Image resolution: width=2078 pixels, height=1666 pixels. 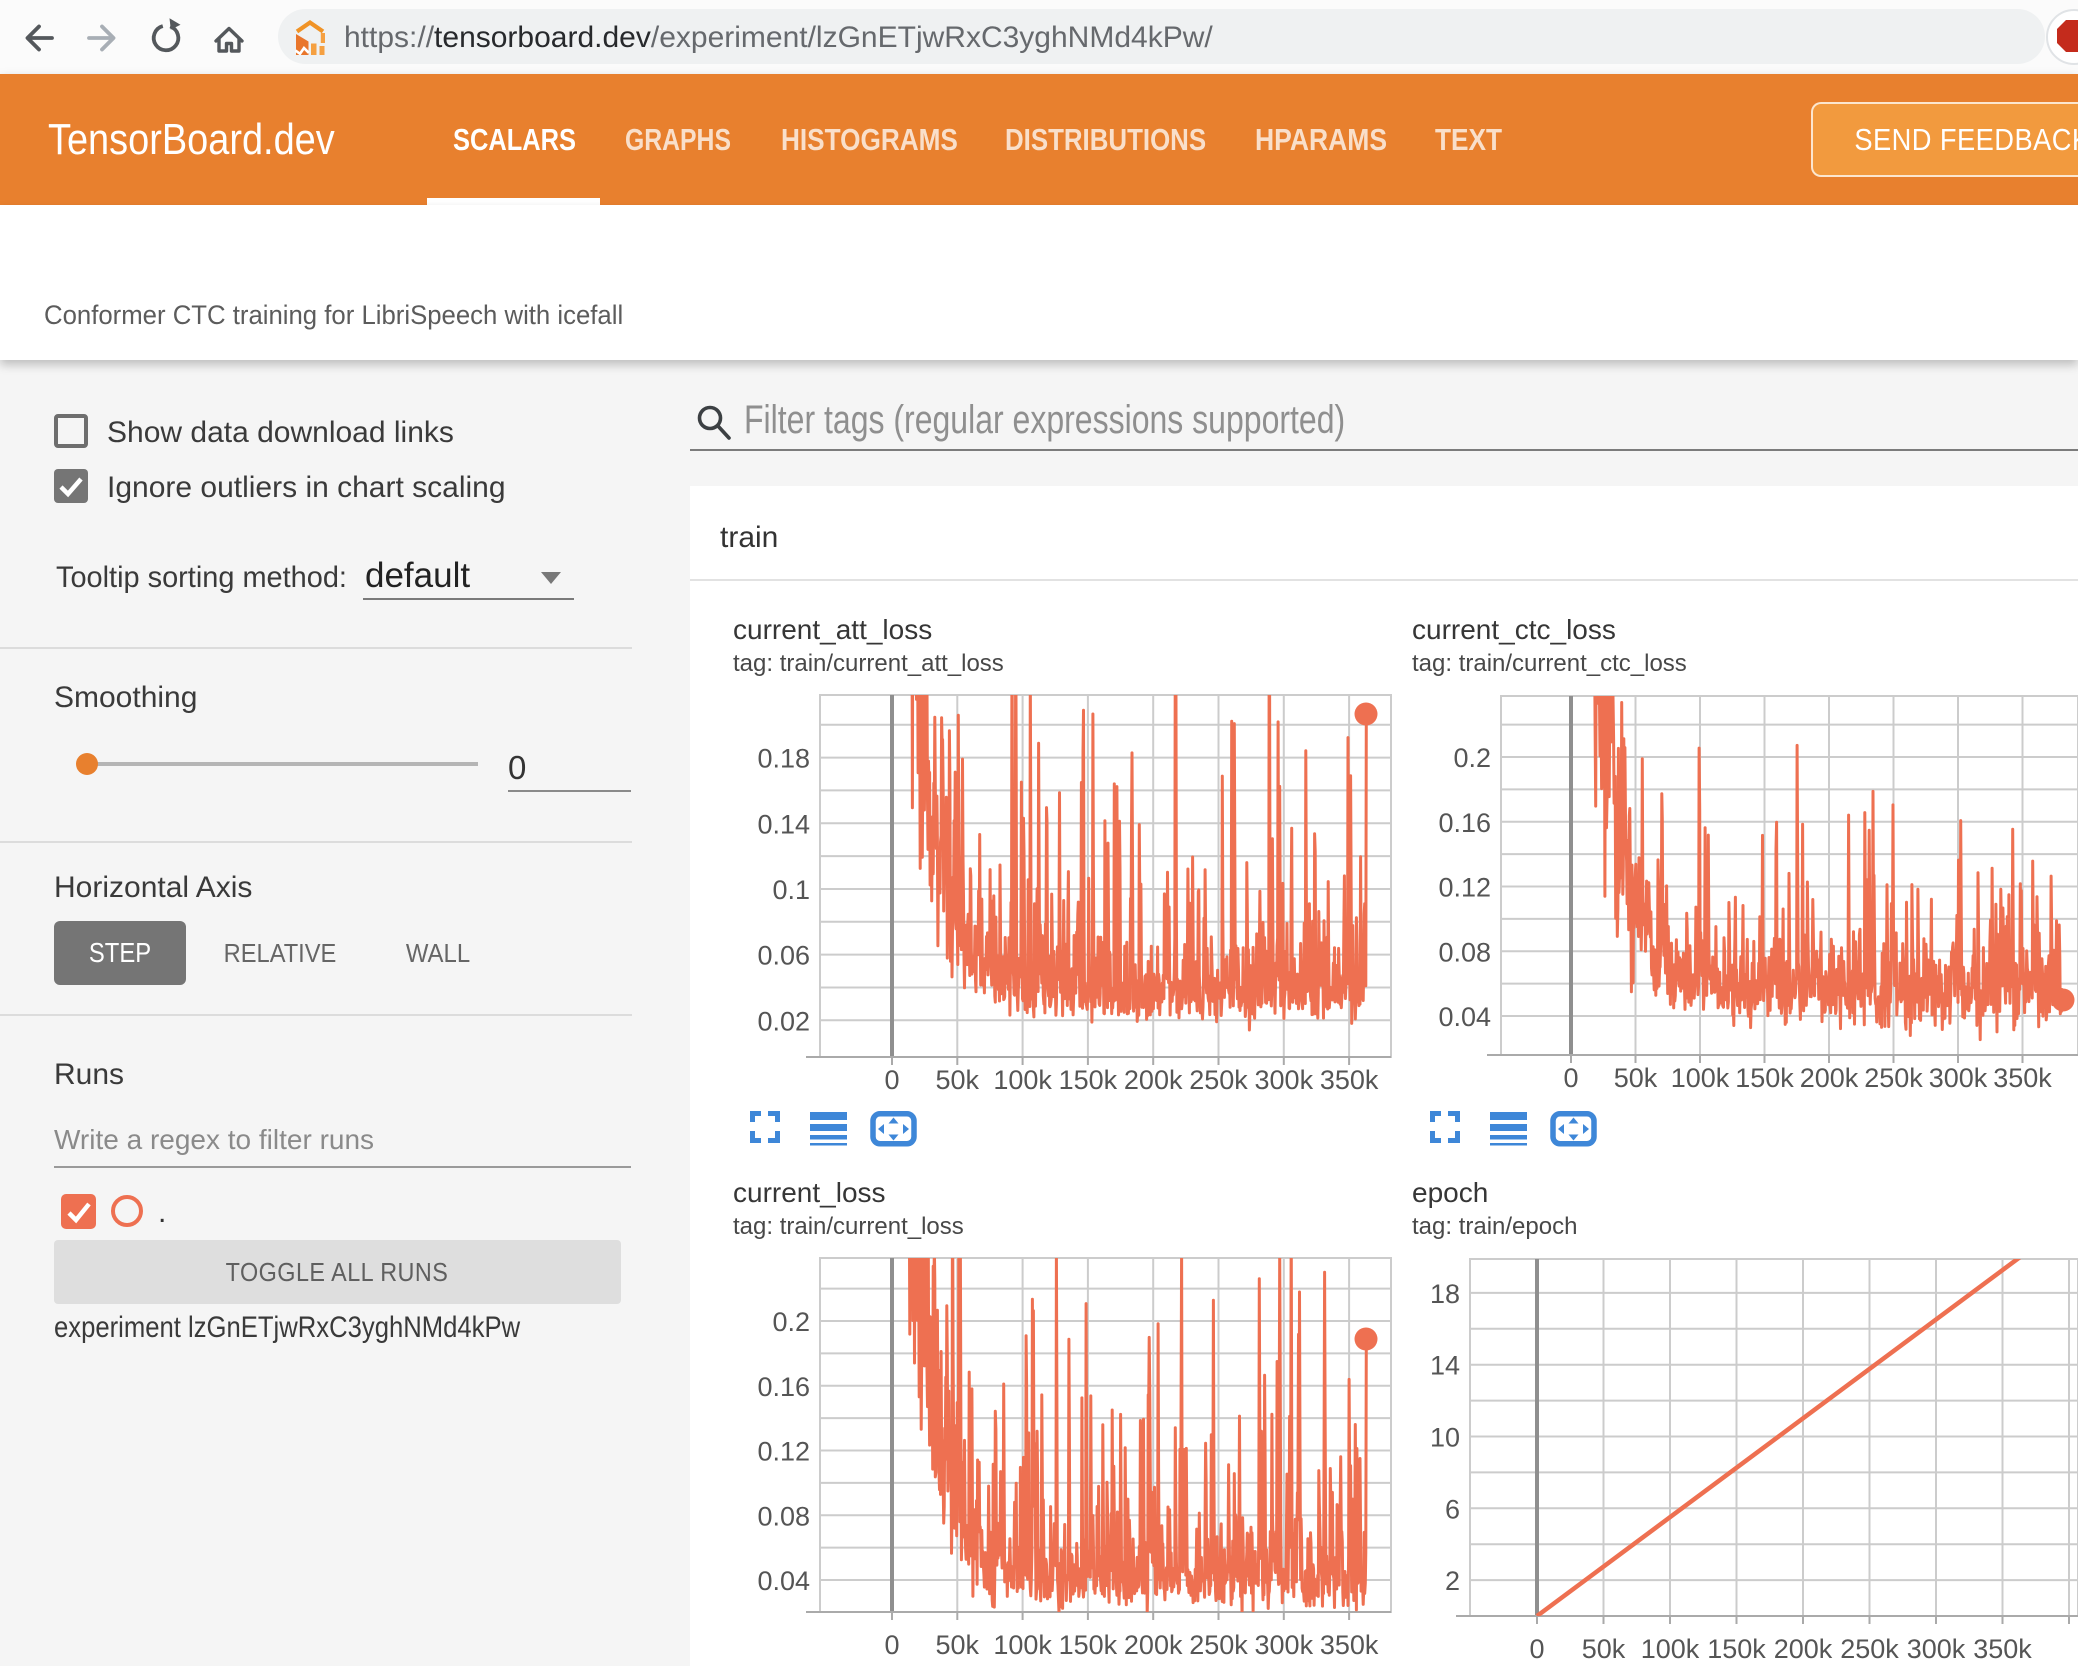 I want to click on svg-text: 0.18, so click(x=783, y=759).